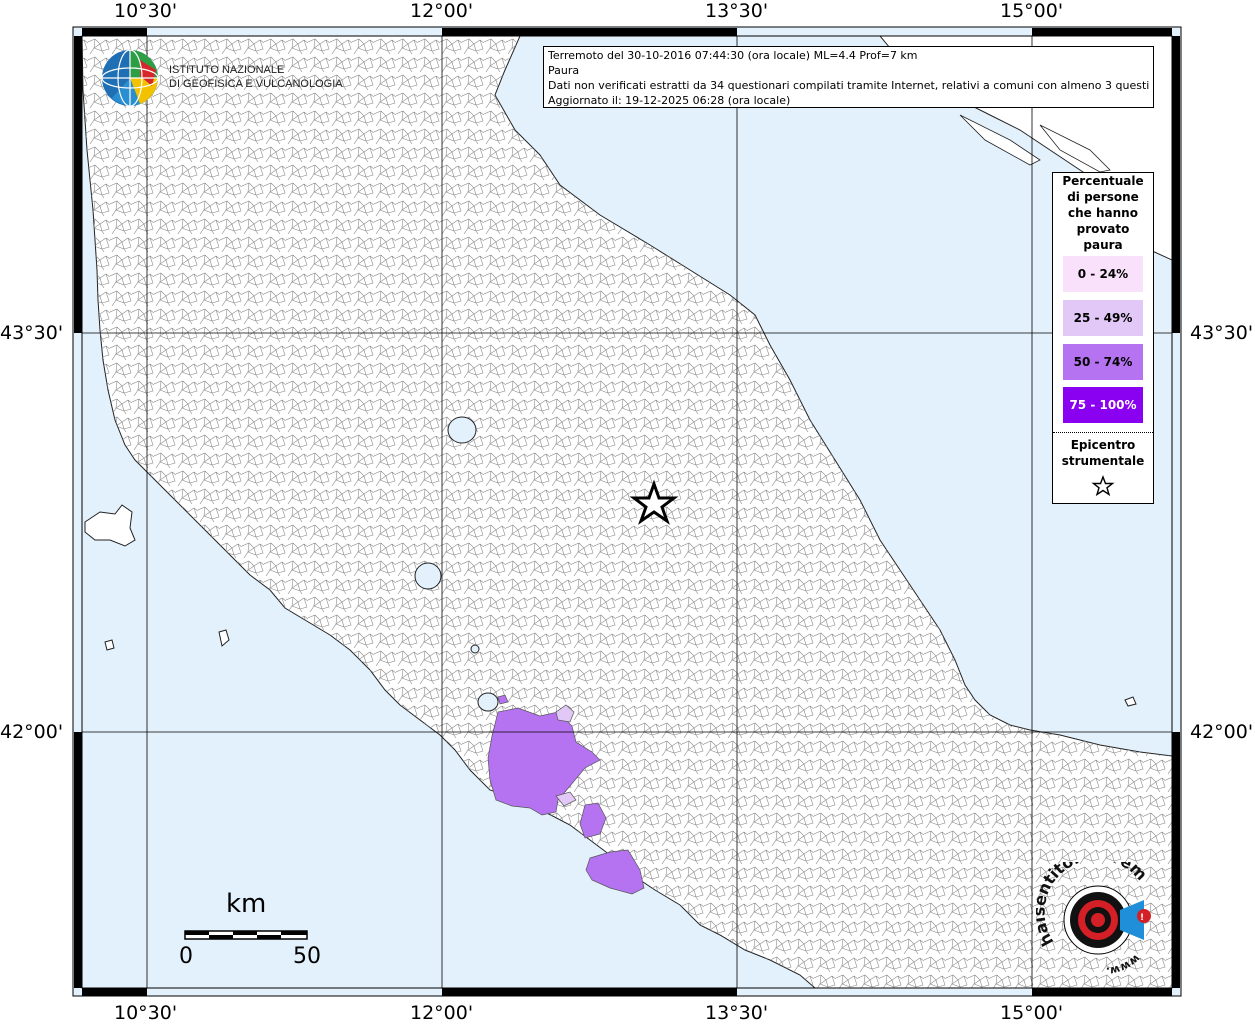 This screenshot has height=1024, width=1255. Describe the element at coordinates (109, 645) in the screenshot. I see `island` at that location.